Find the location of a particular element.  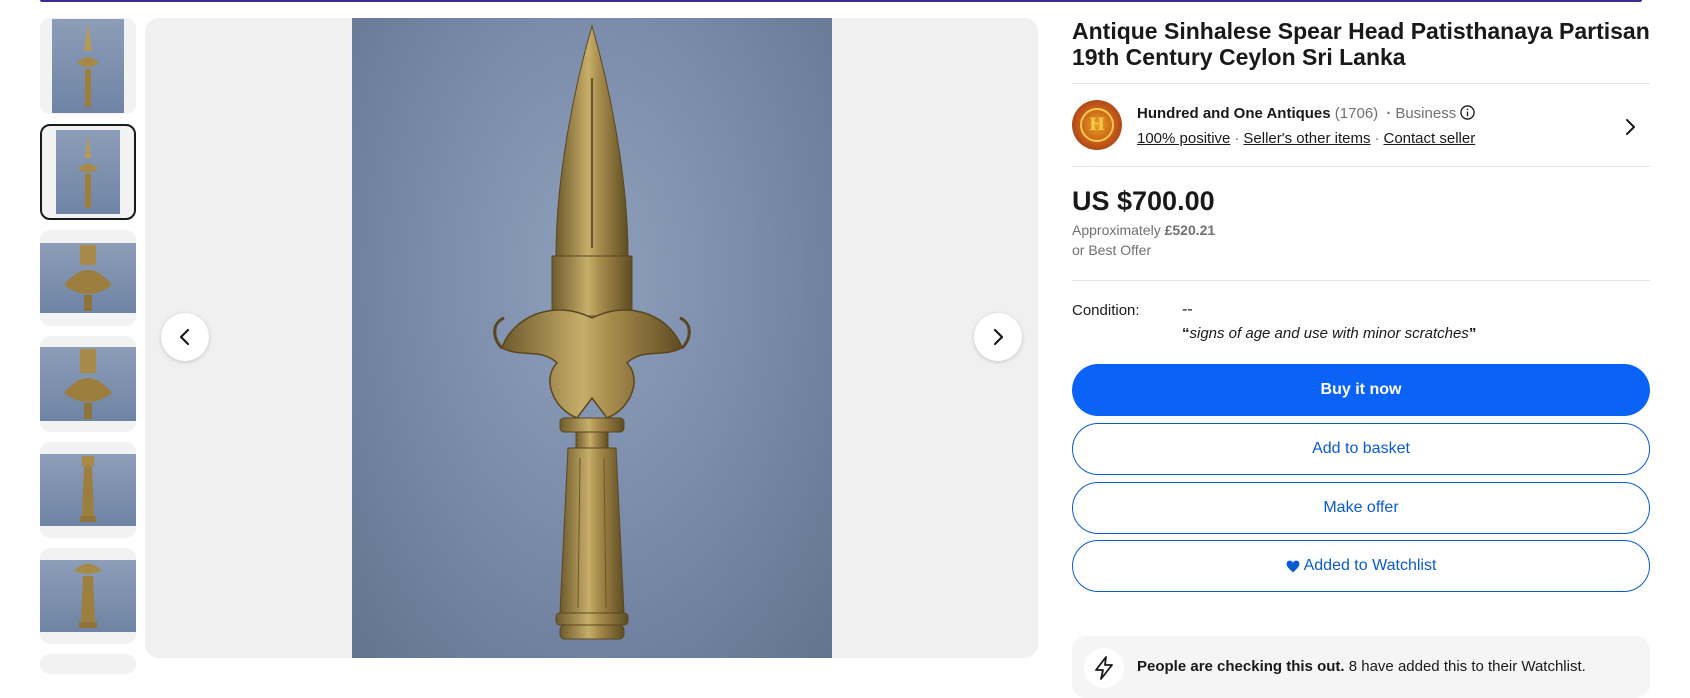

condition-label: Condition: is located at coordinates (1106, 310).